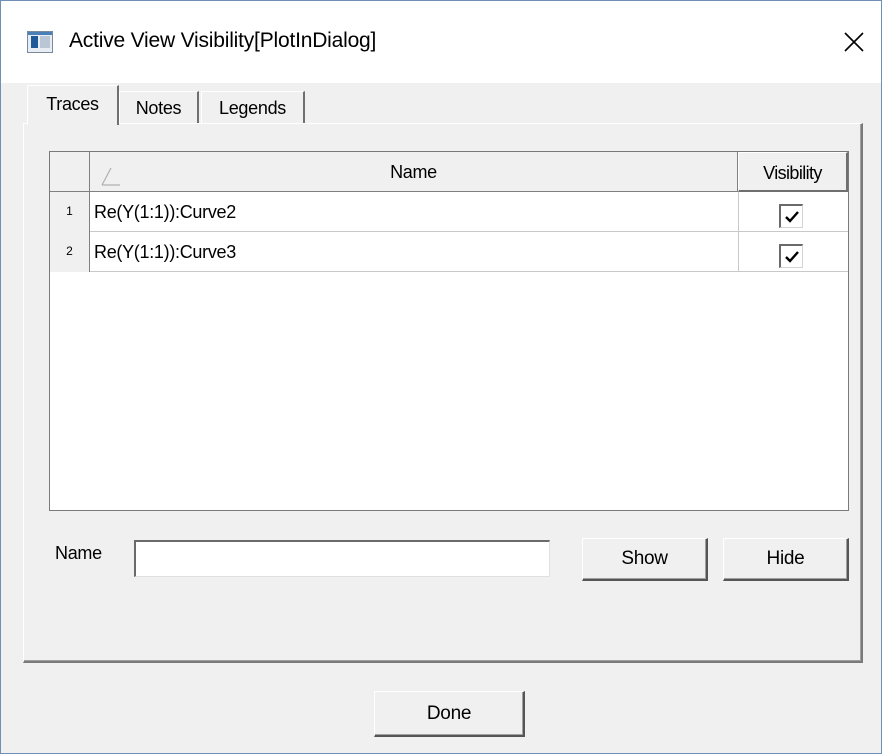 Image resolution: width=882 pixels, height=754 pixels. I want to click on grid-header: Name Visibility, so click(449, 172).